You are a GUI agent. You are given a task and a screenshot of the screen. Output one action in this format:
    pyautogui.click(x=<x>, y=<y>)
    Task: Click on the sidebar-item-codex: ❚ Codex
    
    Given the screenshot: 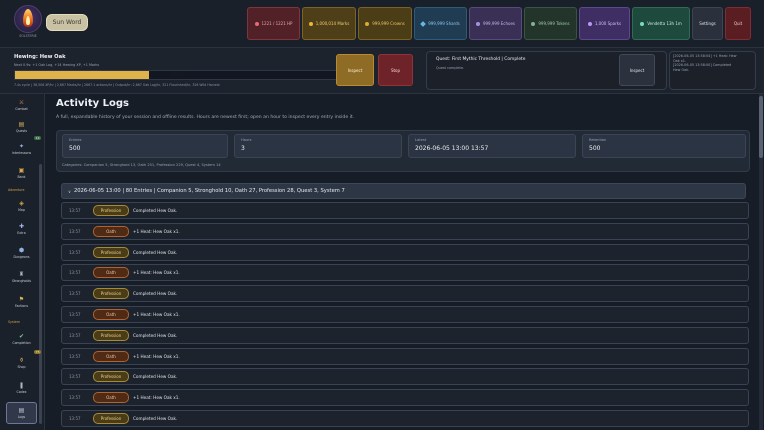 What is the action you would take?
    pyautogui.click(x=21, y=388)
    